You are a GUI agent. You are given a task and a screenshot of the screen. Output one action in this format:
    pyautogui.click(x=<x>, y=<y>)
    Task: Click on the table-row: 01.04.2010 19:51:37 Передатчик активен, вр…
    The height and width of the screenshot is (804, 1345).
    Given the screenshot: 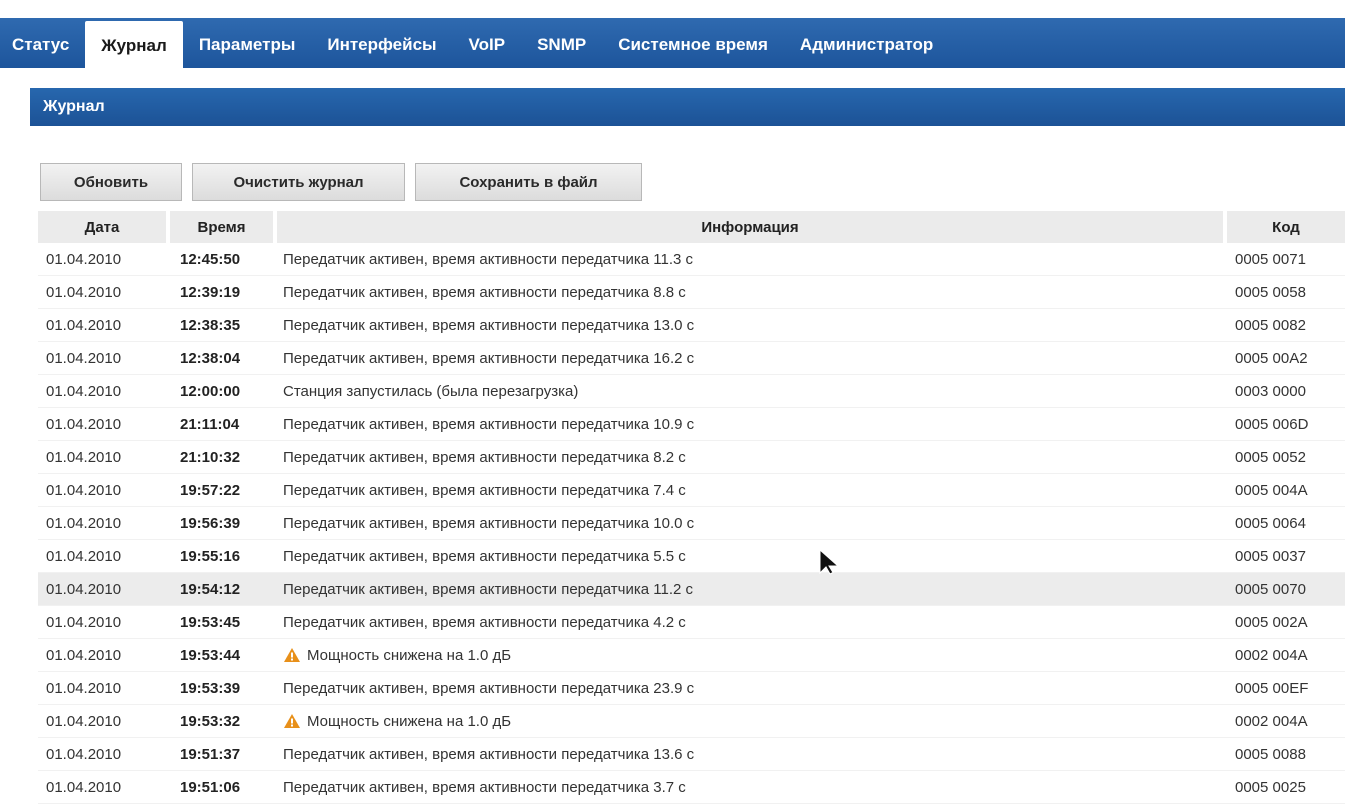 What is the action you would take?
    pyautogui.click(x=691, y=754)
    